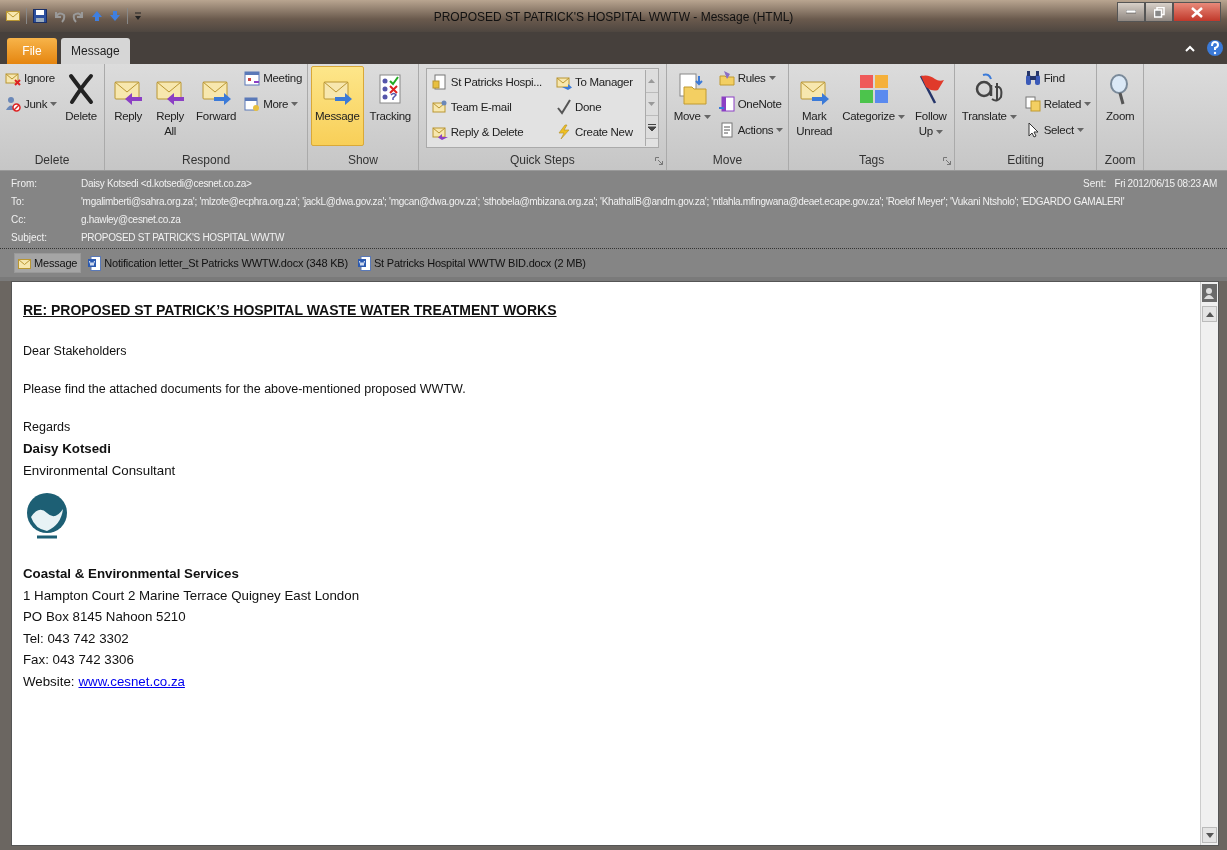  Describe the element at coordinates (1058, 104) in the screenshot. I see `ribbon-button: Related` at that location.